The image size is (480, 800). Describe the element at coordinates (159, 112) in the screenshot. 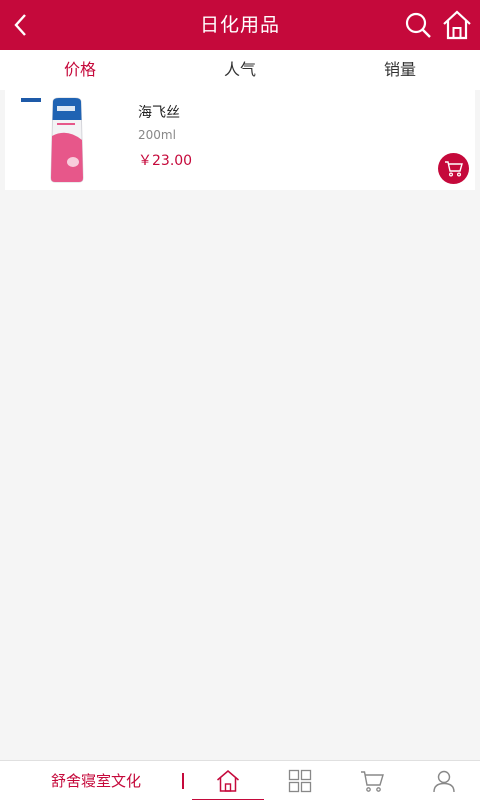

I see `product-name: 海飞丝` at that location.